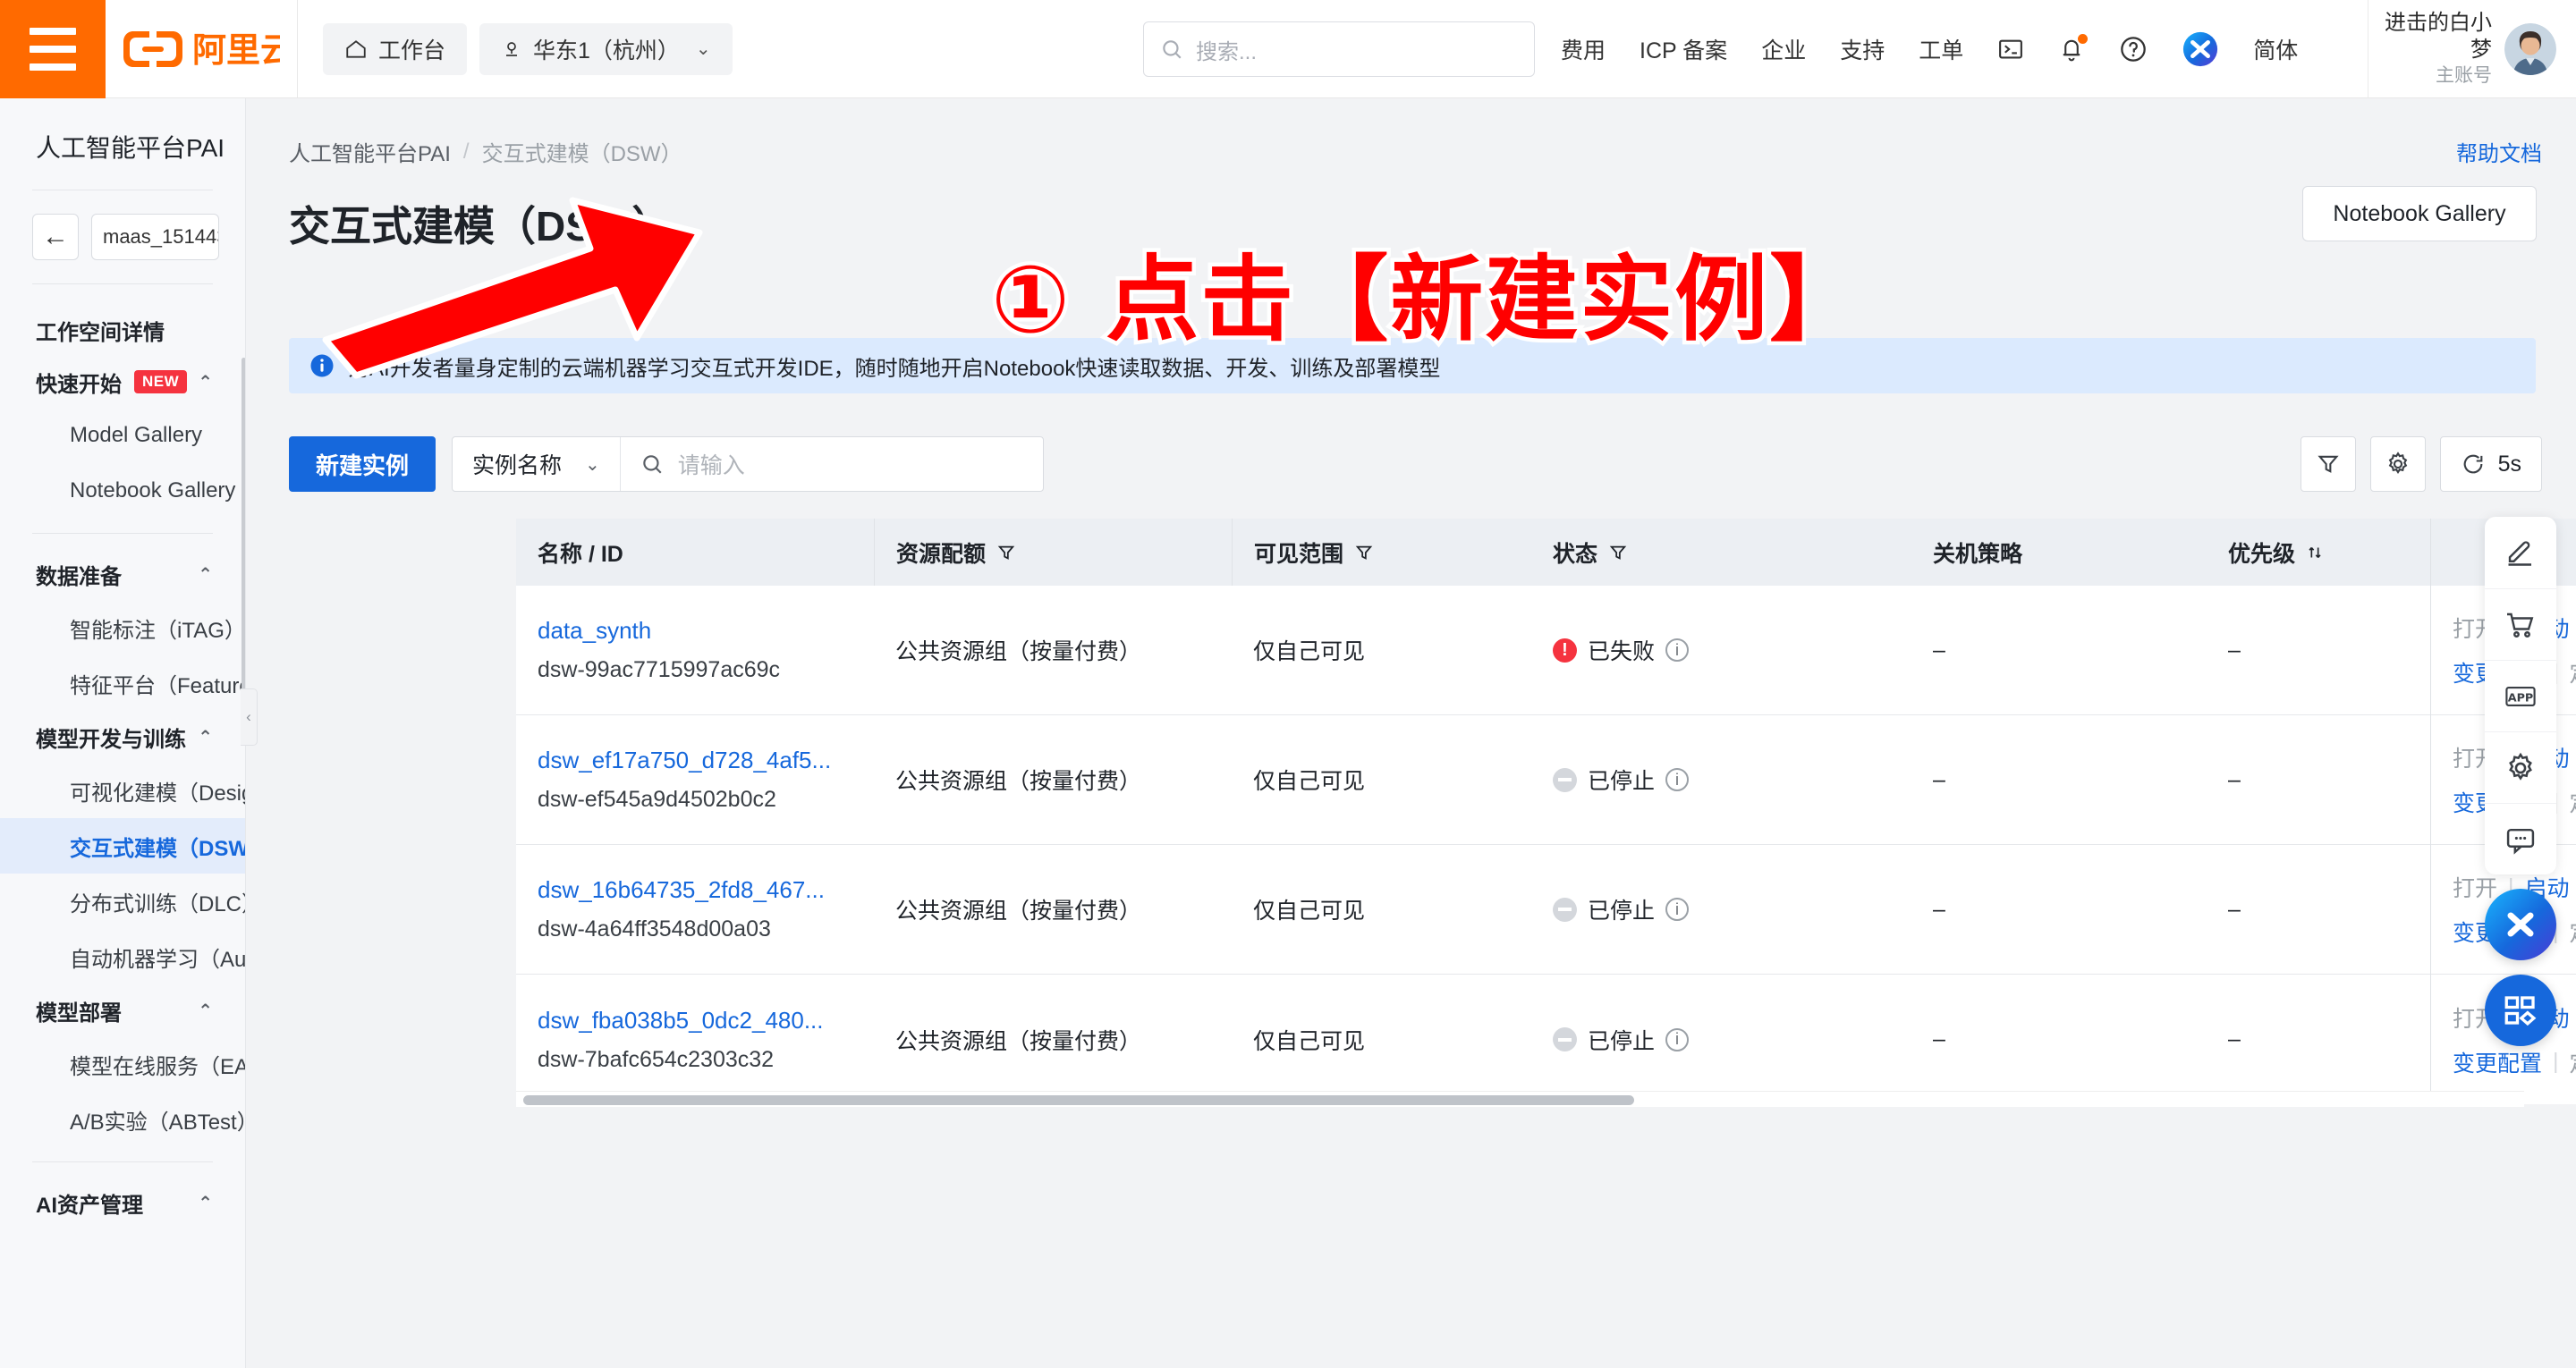 Image resolution: width=2576 pixels, height=1368 pixels. I want to click on region-selector: 华东1（杭州） ⌄, so click(606, 49).